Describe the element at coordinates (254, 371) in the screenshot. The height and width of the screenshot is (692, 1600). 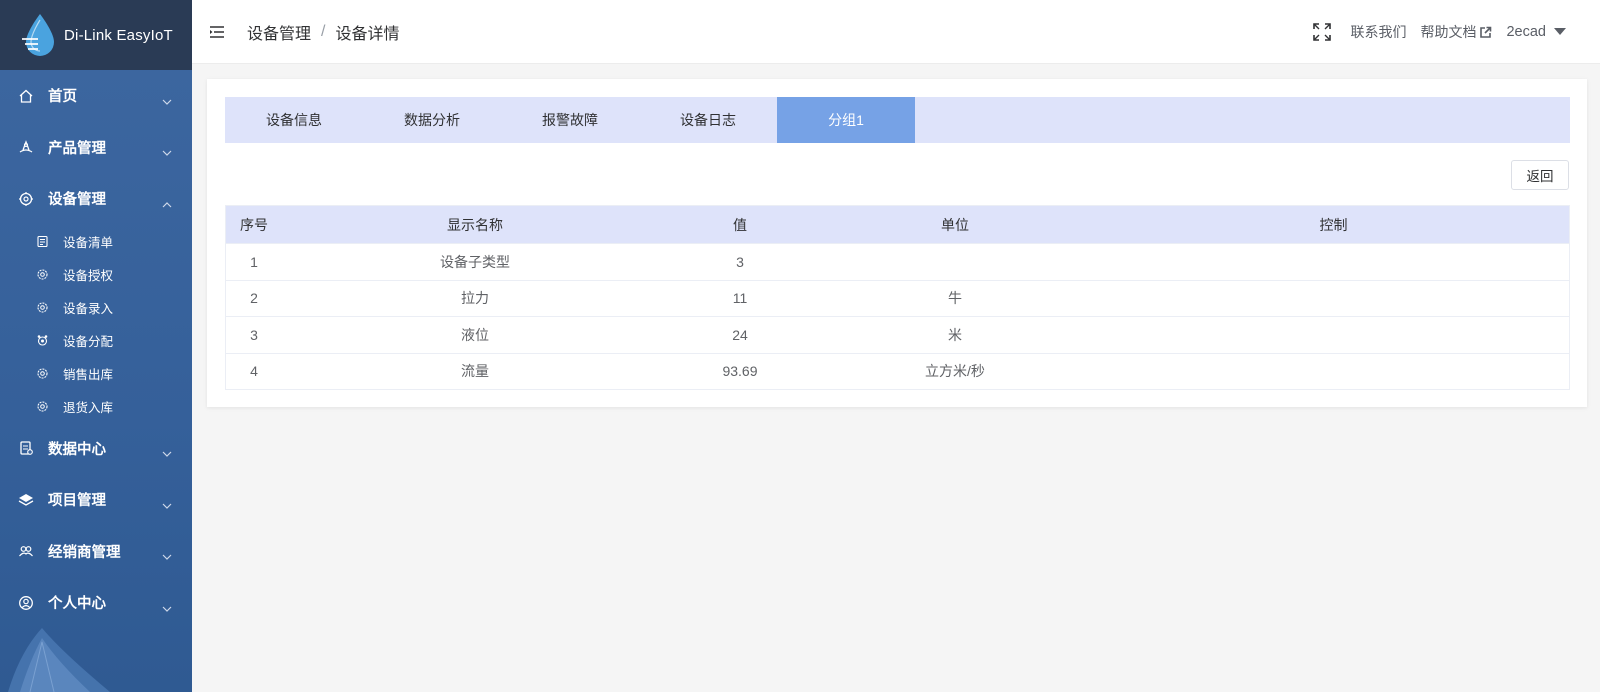
I see `cell-index: 4` at that location.